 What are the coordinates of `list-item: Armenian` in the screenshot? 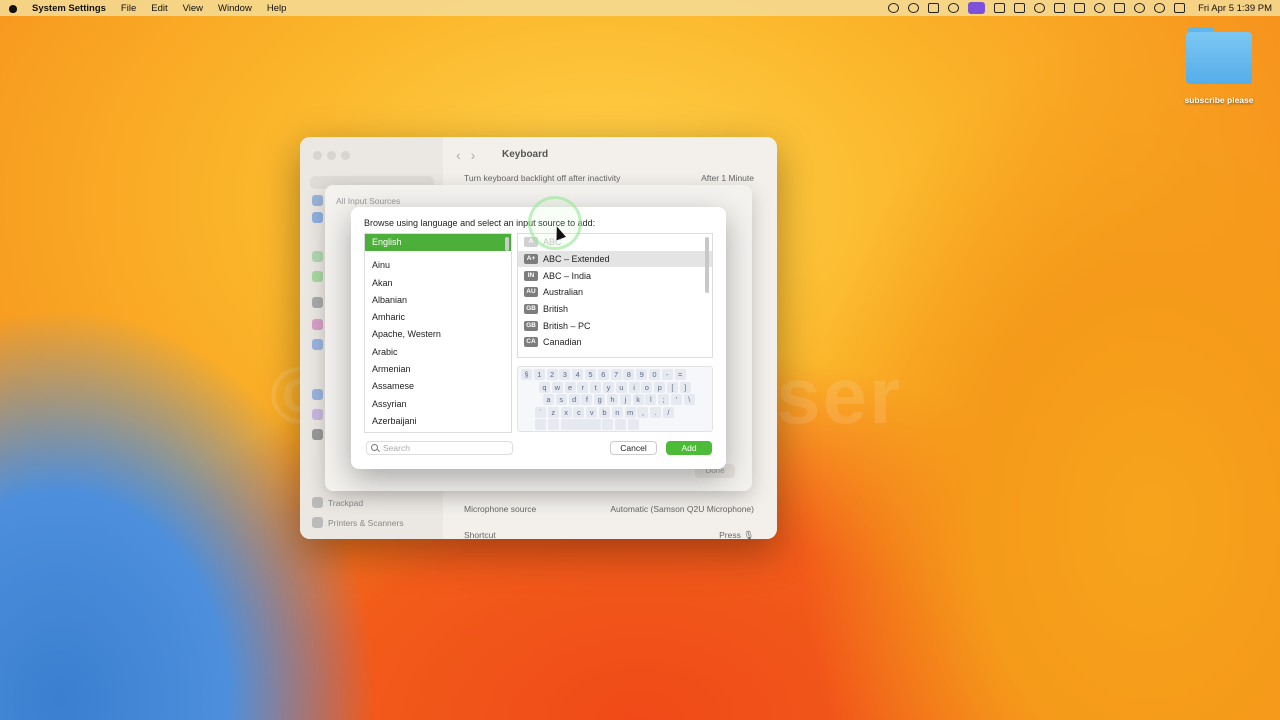 It's located at (438, 369).